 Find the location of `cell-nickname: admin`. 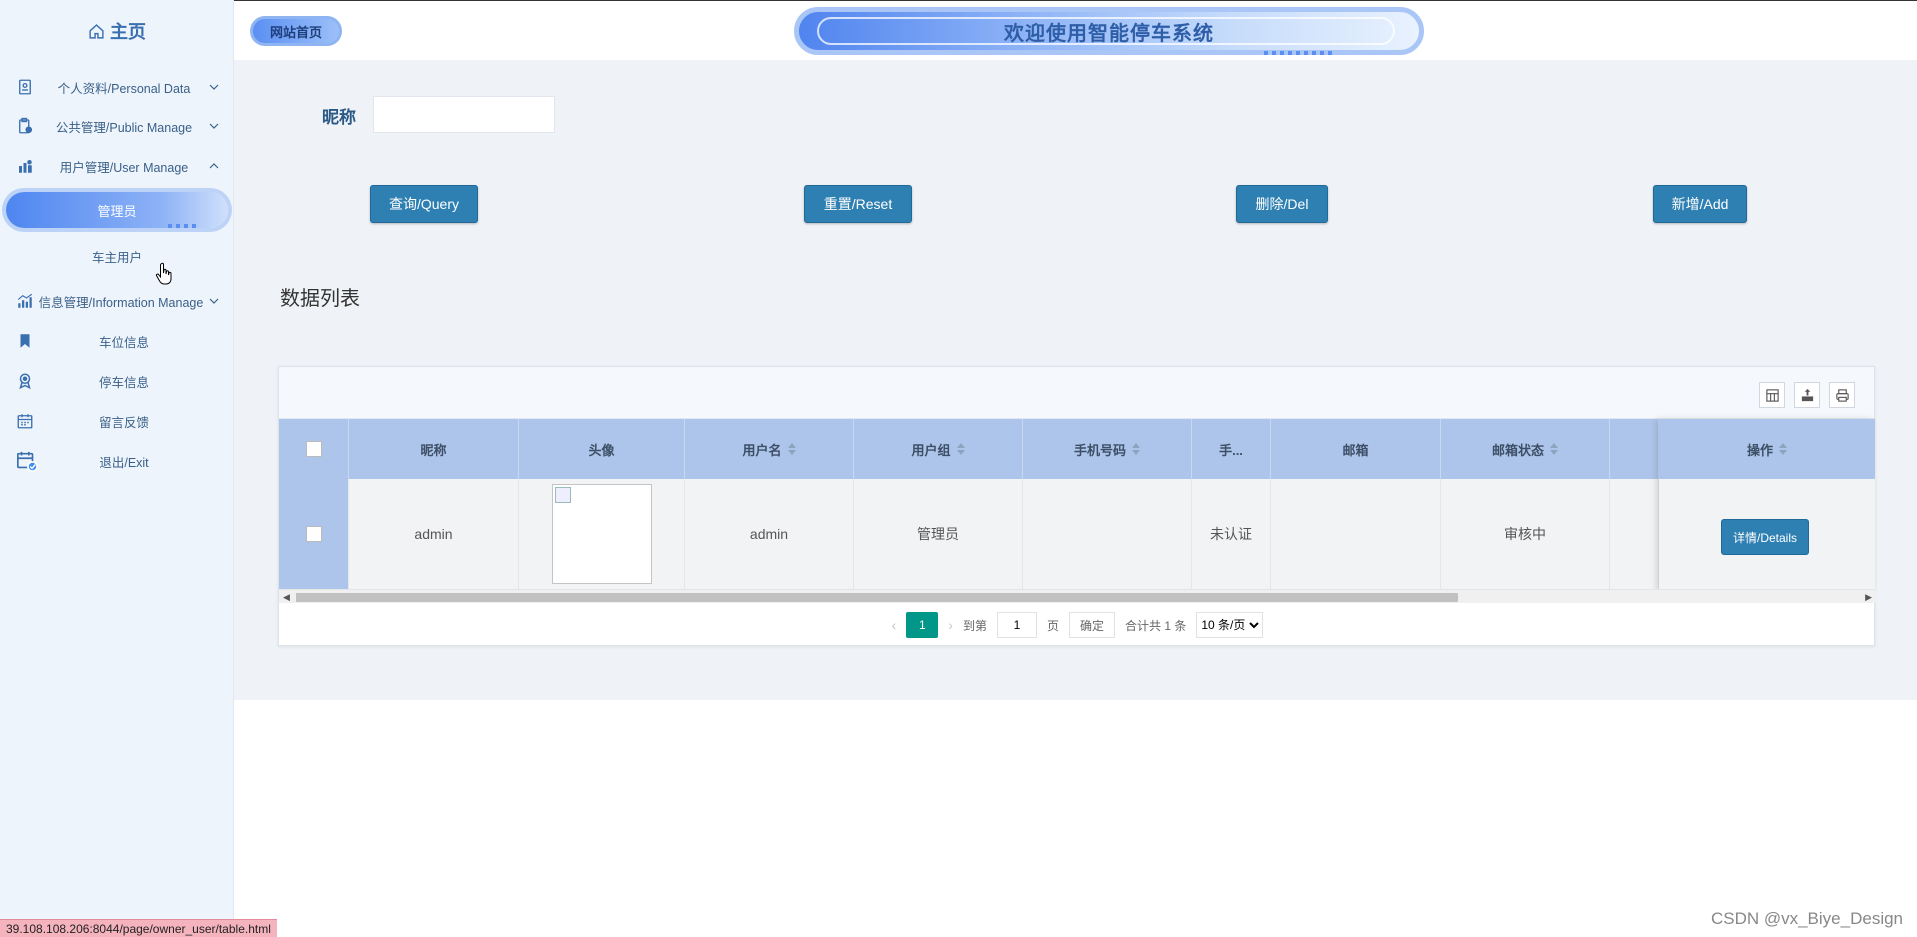

cell-nickname: admin is located at coordinates (434, 534).